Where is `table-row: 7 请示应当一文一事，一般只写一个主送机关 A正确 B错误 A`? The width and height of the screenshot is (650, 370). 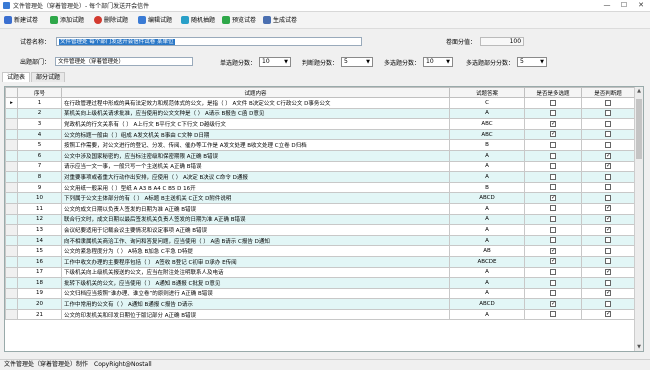
table-row: 7 请示应当一文一事，一般只写一个主送机关 A正确 B错误 A is located at coordinates (320, 166).